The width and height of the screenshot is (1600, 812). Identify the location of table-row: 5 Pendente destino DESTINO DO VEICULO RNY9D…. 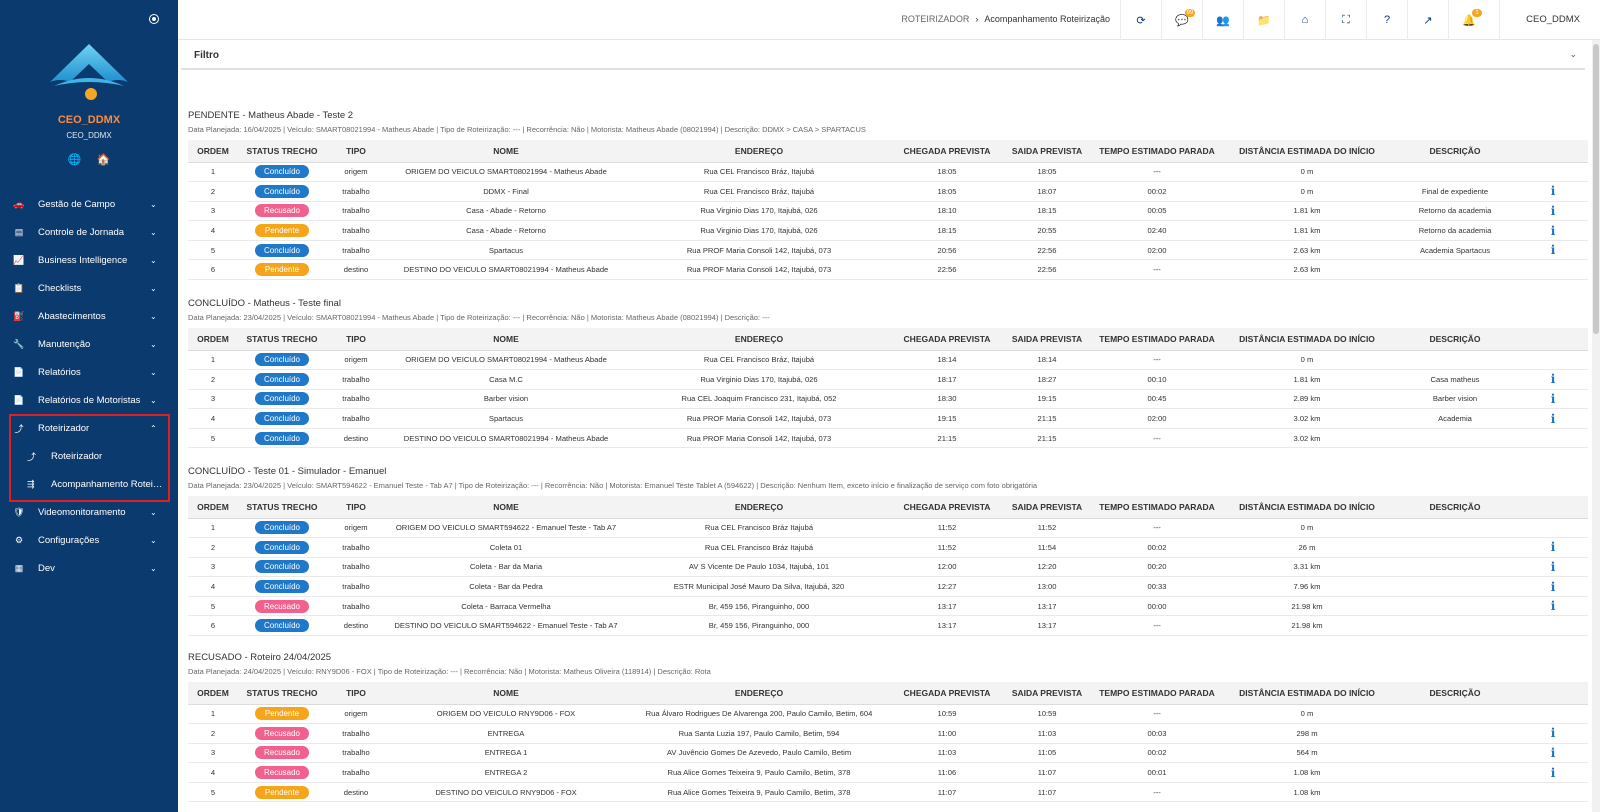
(888, 792).